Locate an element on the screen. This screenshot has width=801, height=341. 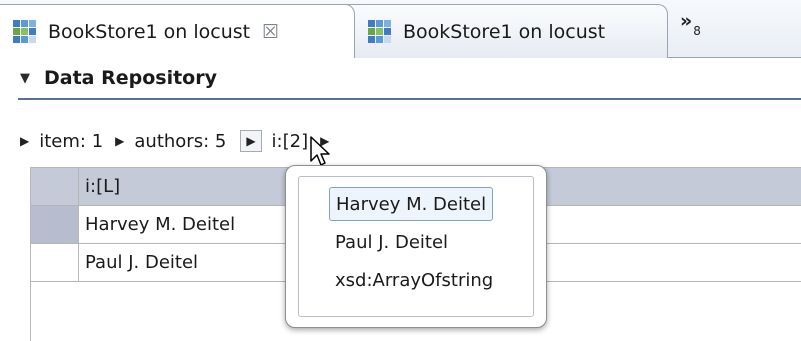
popup-item: xsd:ArrayOfstring is located at coordinates (414, 280).